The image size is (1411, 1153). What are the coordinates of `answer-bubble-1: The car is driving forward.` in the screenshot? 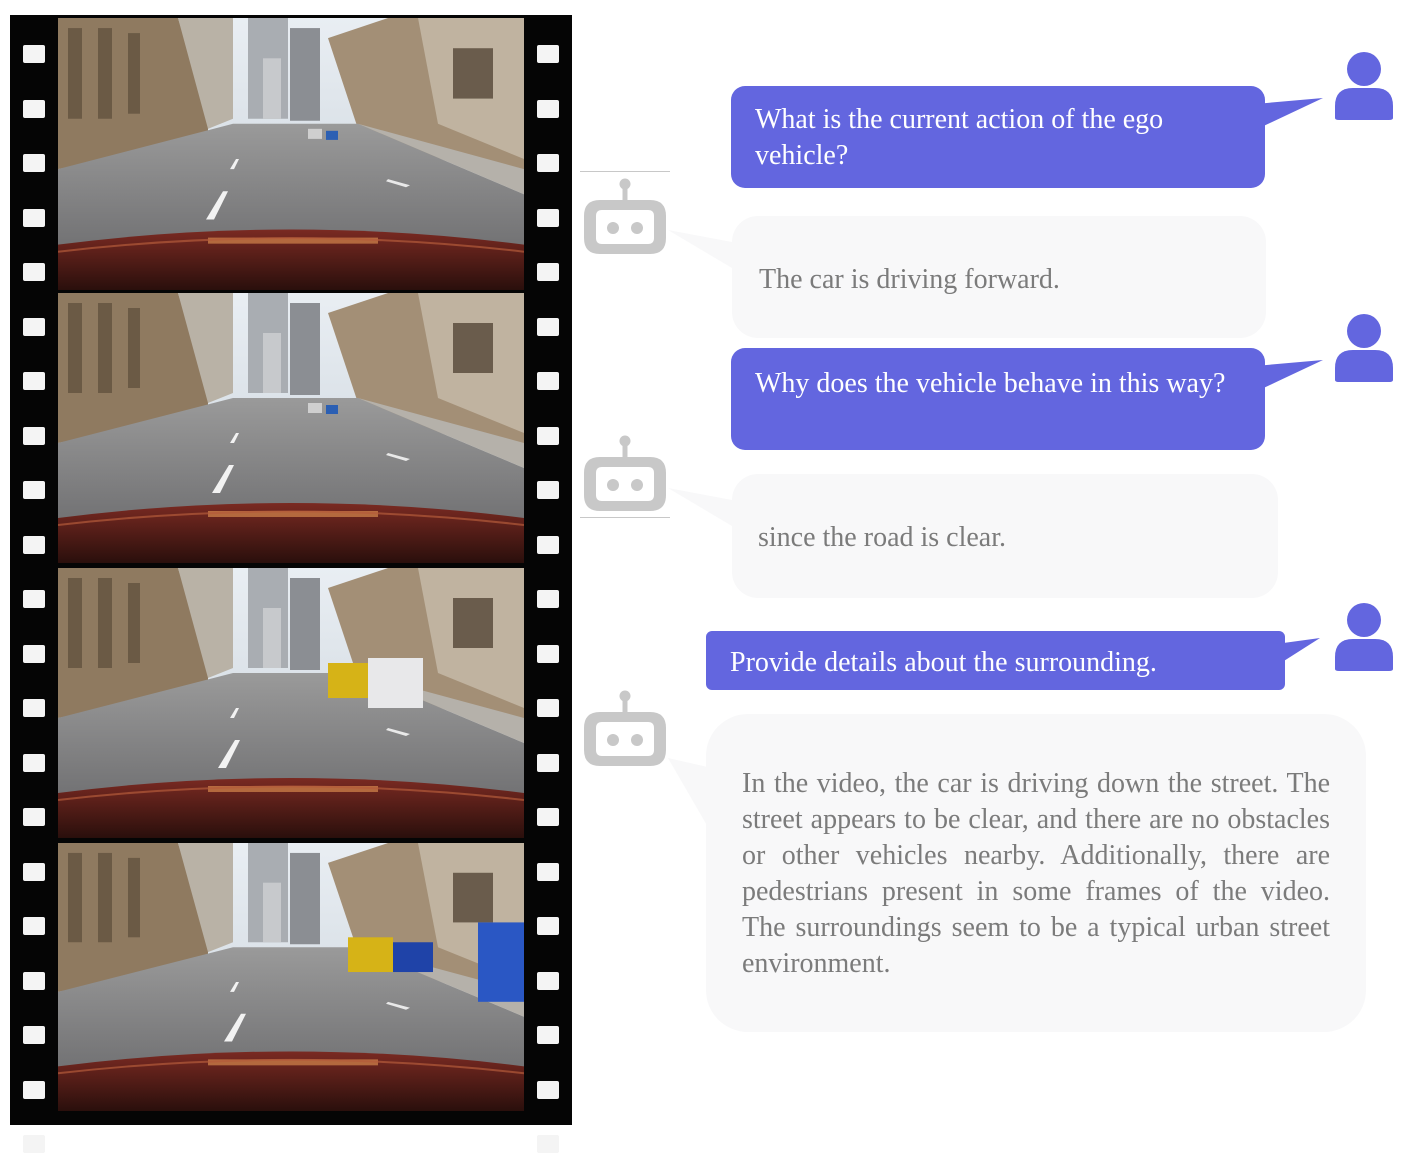 It's located at (999, 277).